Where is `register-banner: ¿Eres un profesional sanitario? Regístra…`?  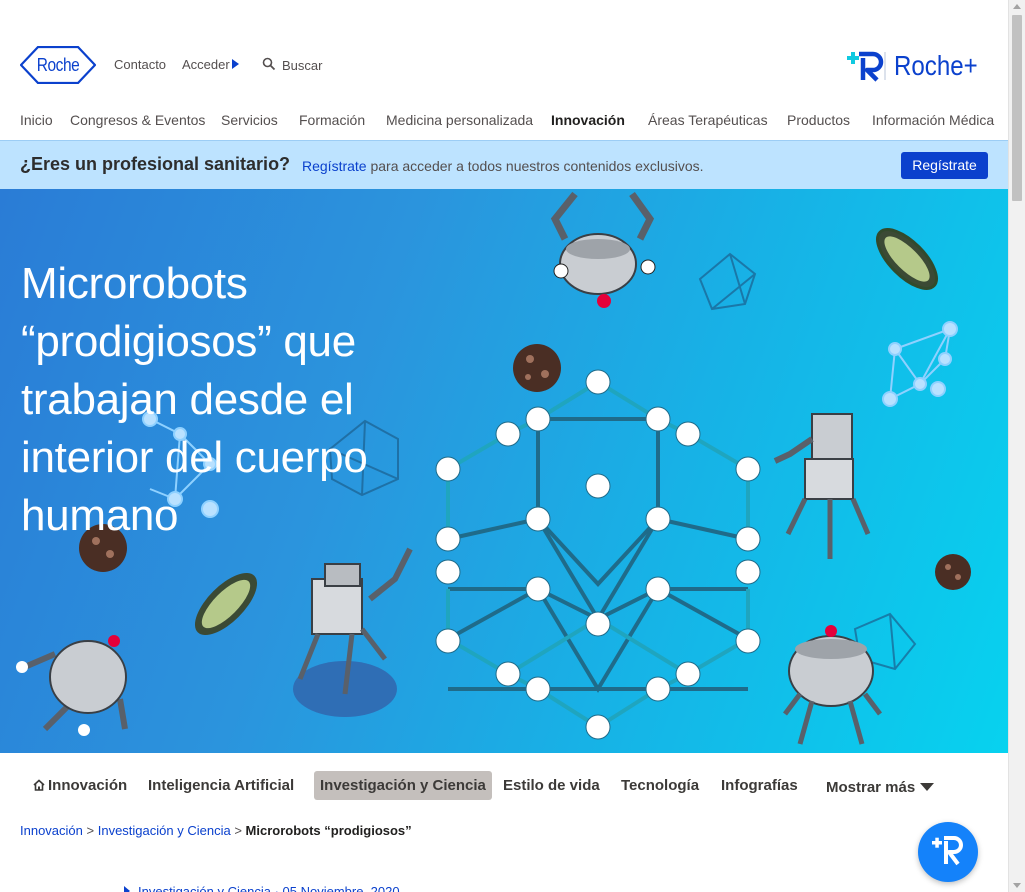 register-banner: ¿Eres un profesional sanitario? Regístra… is located at coordinates (504, 164).